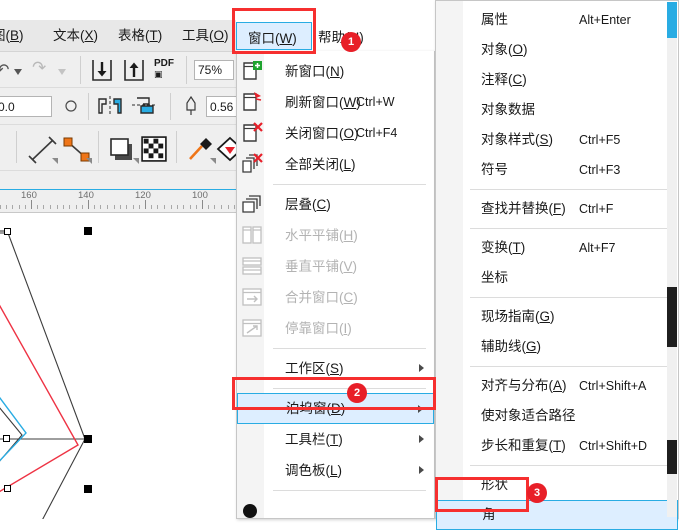 This screenshot has width=679, height=532. Describe the element at coordinates (335, 439) in the screenshot. I see `menu-item-toolbars: 工具栏(T)` at that location.